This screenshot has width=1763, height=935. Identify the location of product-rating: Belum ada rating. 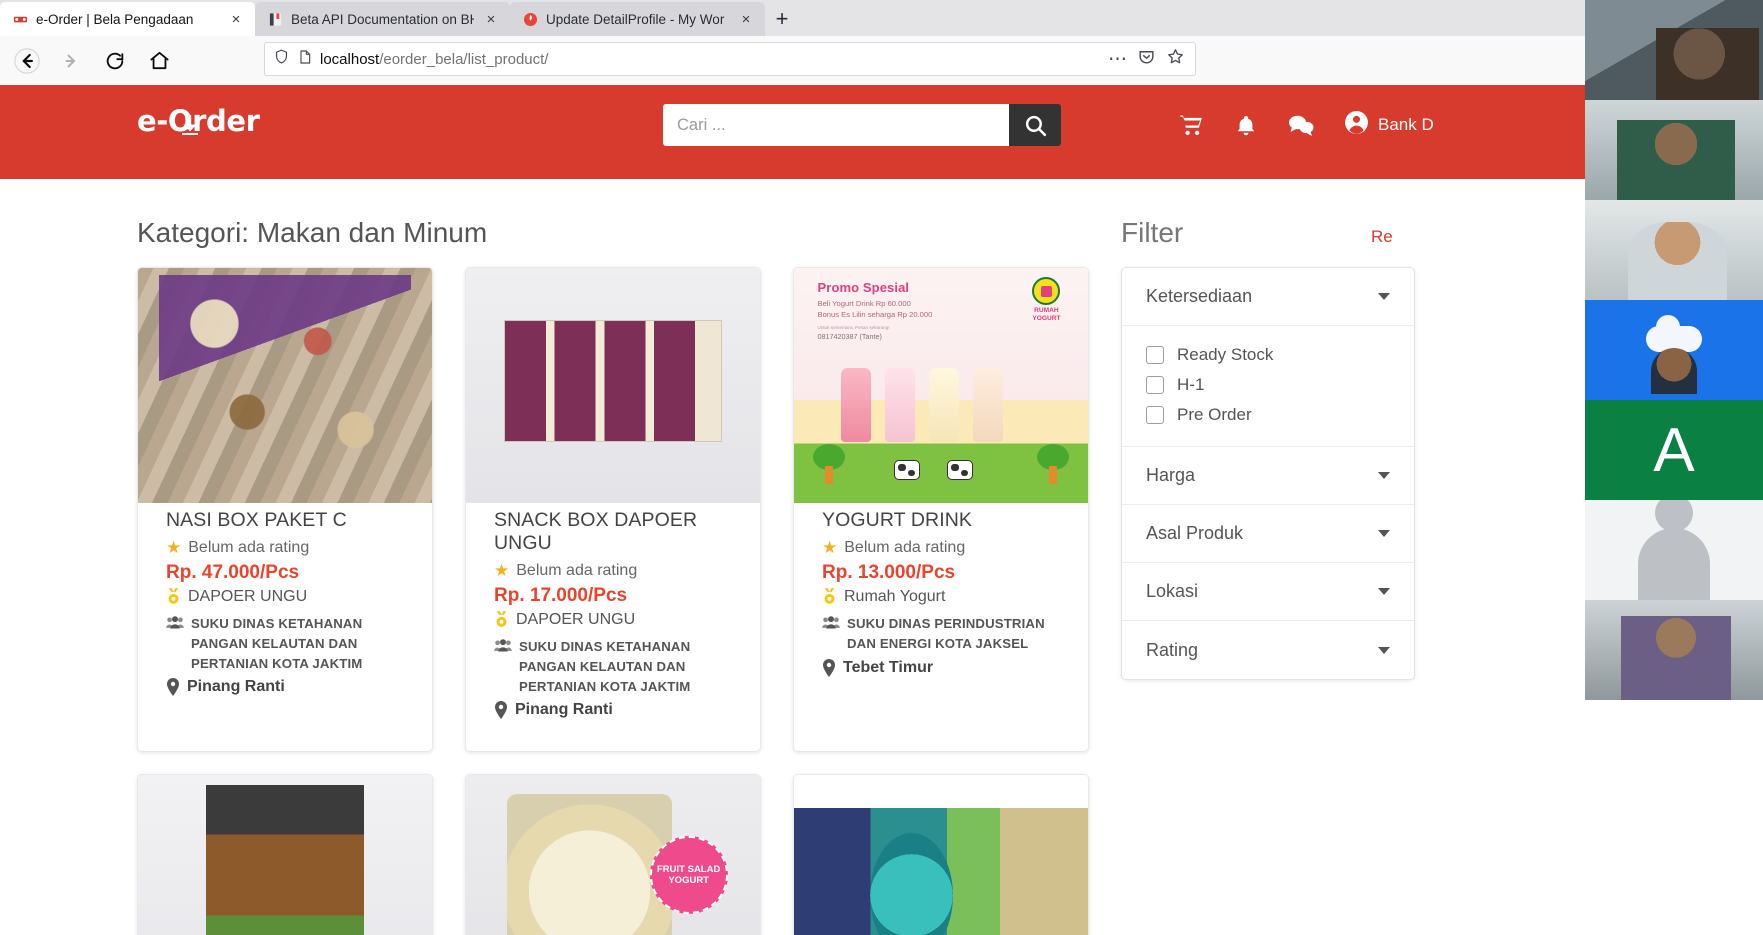
(905, 547).